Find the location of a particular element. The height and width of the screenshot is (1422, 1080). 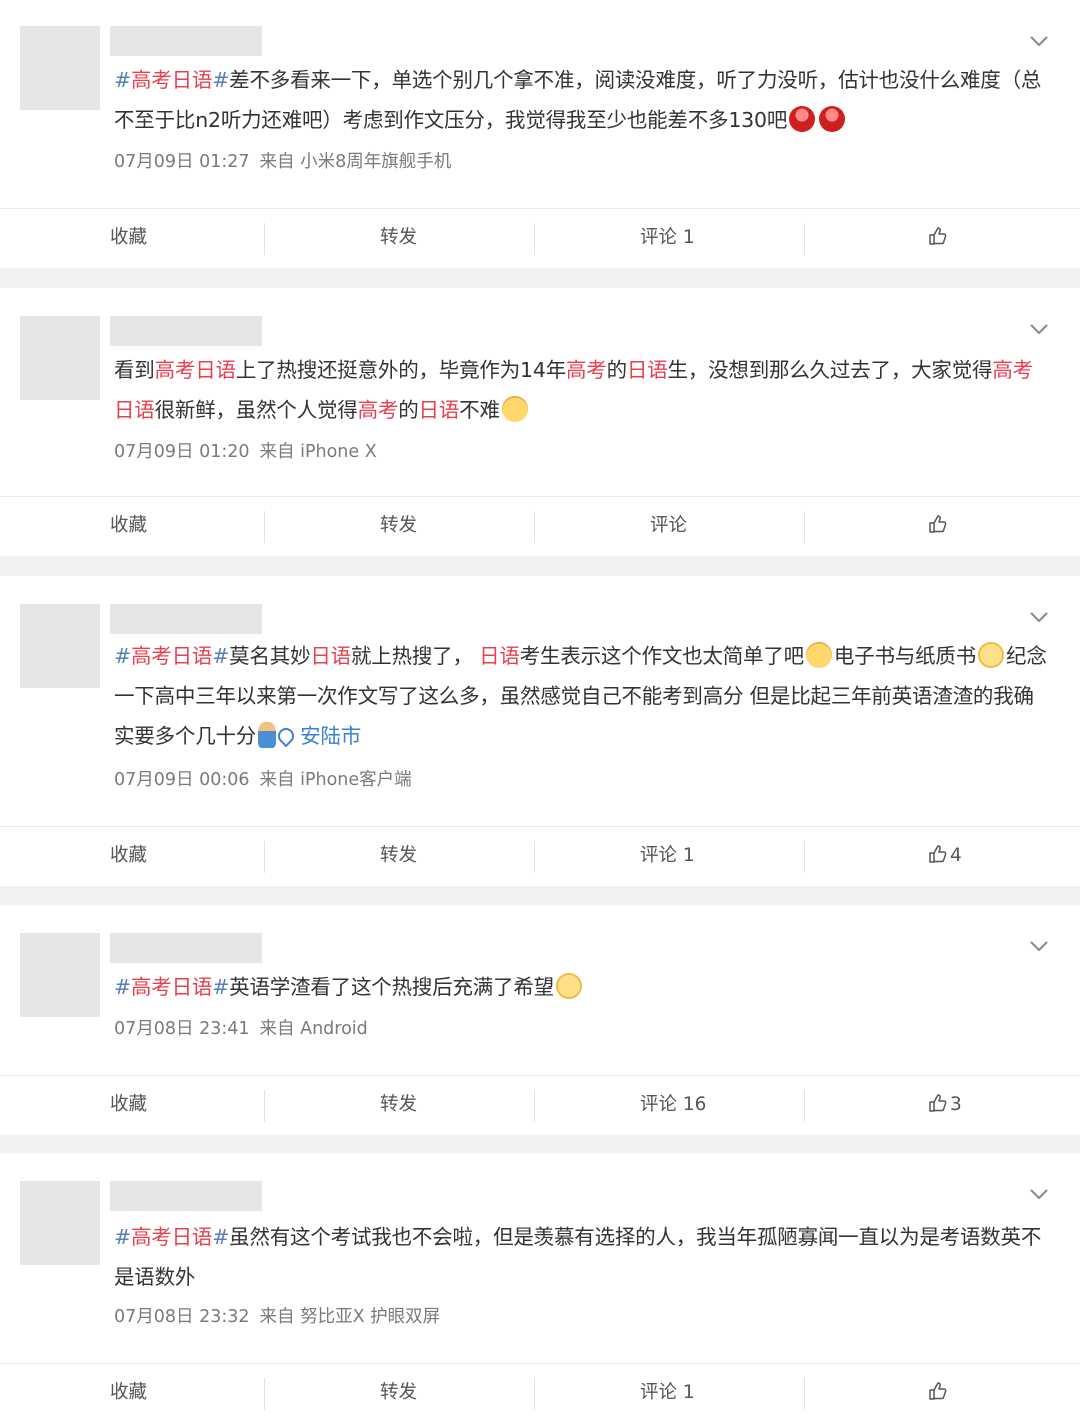

post-meta: 07月08日 23:41 来自 Android is located at coordinates (246, 1027).